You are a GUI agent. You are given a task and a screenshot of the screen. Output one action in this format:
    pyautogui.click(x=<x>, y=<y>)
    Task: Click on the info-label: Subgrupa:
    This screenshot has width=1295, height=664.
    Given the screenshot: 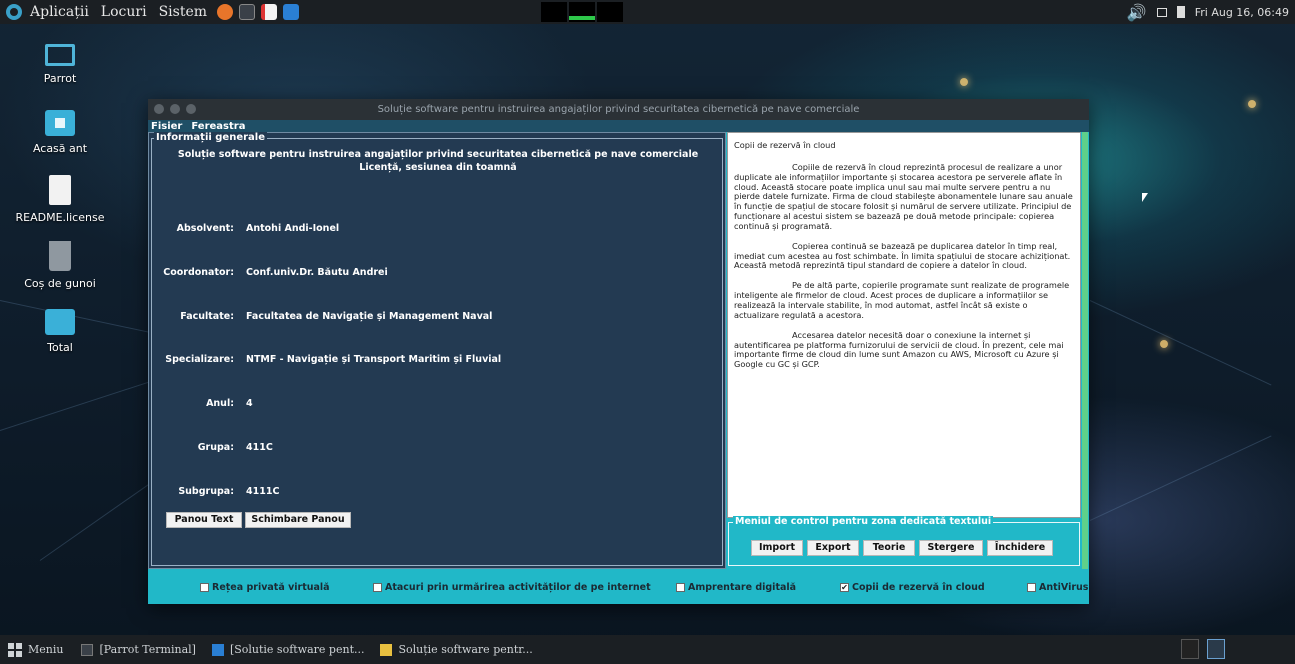 What is the action you would take?
    pyautogui.click(x=206, y=491)
    